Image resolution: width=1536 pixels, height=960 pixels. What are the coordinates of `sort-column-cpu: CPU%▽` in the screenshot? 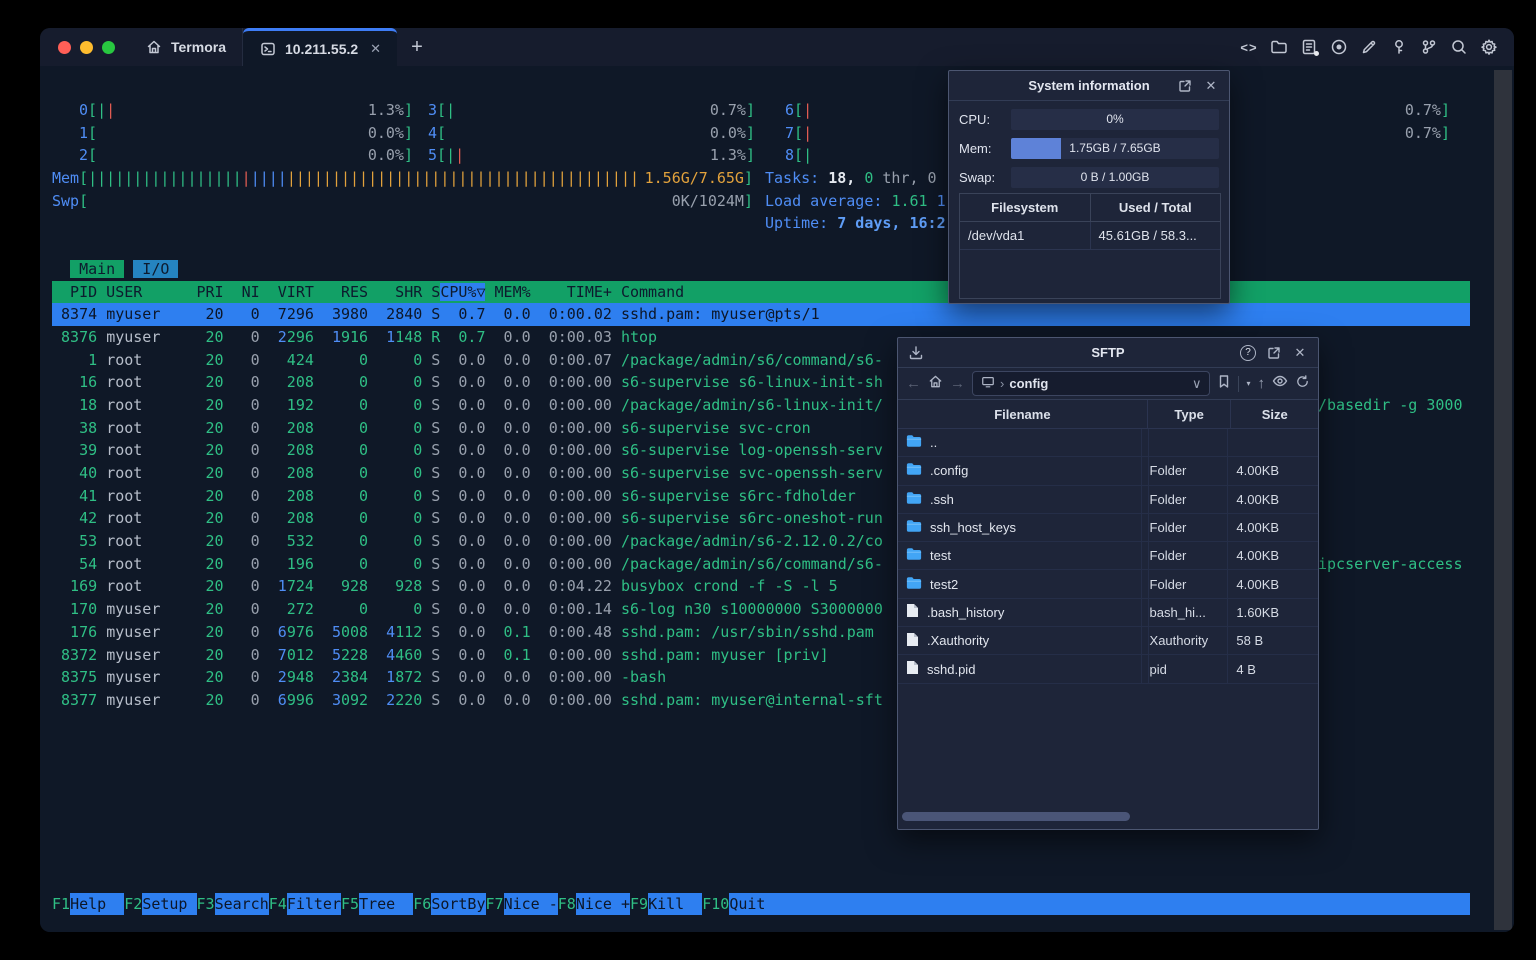 It's located at (463, 291).